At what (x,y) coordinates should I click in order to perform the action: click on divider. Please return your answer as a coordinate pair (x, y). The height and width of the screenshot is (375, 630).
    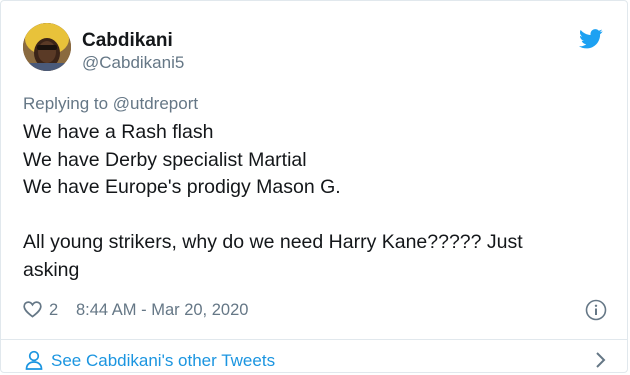
    Looking at the image, I should click on (314, 339).